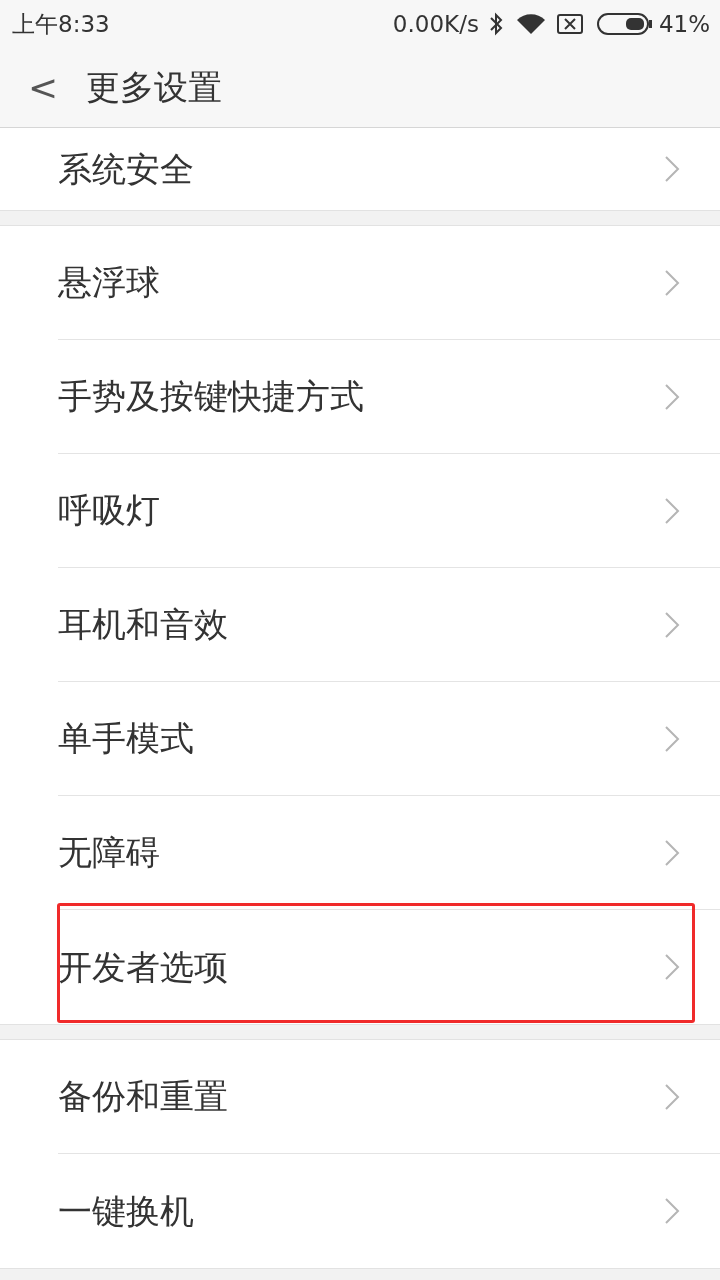  Describe the element at coordinates (143, 624) in the screenshot. I see `item-label: 耳机和音效` at that location.